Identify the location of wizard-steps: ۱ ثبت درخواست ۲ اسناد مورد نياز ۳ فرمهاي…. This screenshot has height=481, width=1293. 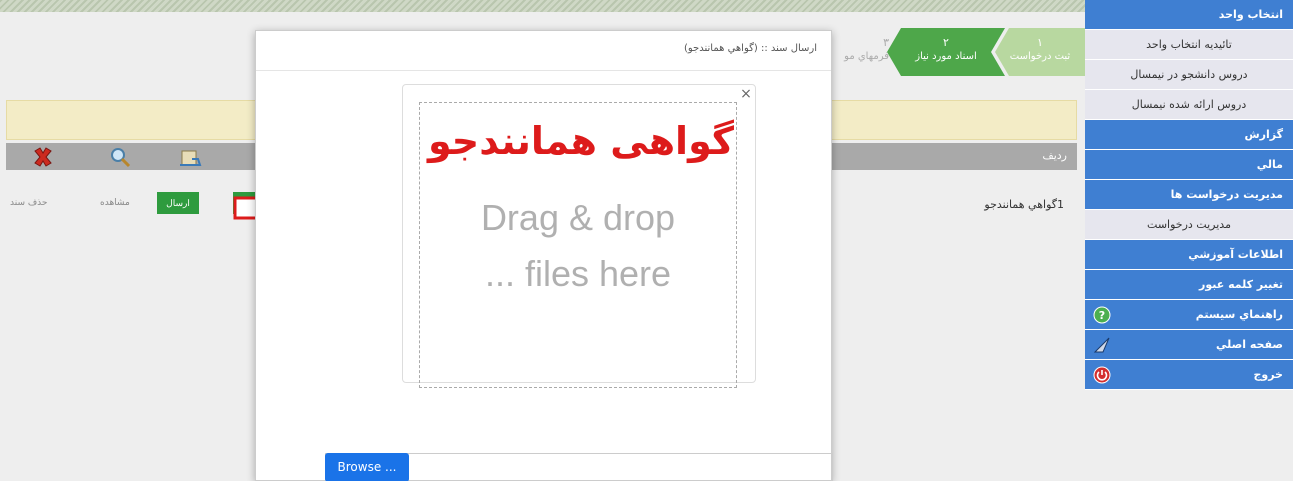
(962, 52).